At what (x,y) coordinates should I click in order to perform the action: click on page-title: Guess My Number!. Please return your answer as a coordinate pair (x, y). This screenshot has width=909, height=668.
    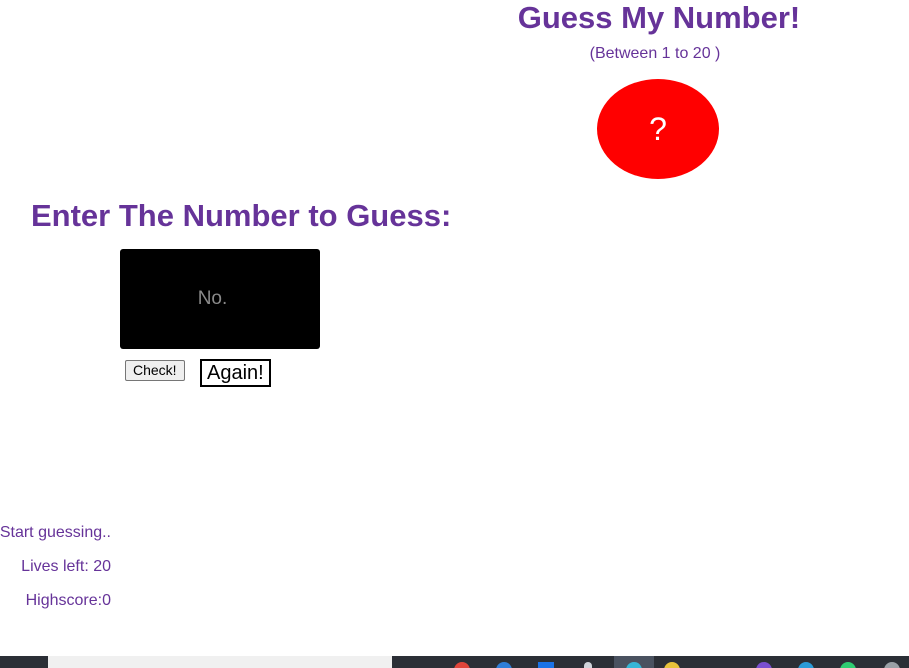
    Looking at the image, I should click on (659, 17).